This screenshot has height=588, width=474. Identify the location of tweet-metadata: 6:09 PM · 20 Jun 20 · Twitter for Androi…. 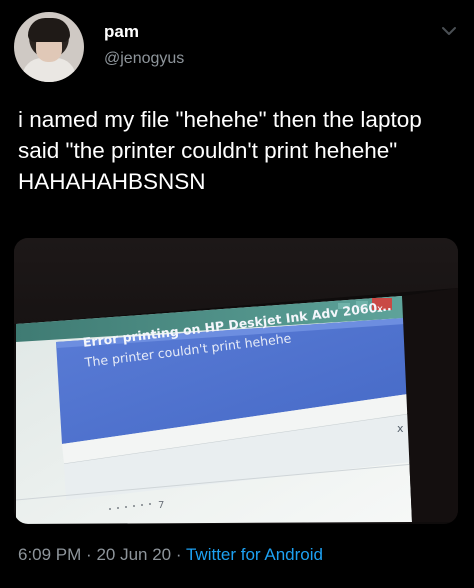
(170, 555).